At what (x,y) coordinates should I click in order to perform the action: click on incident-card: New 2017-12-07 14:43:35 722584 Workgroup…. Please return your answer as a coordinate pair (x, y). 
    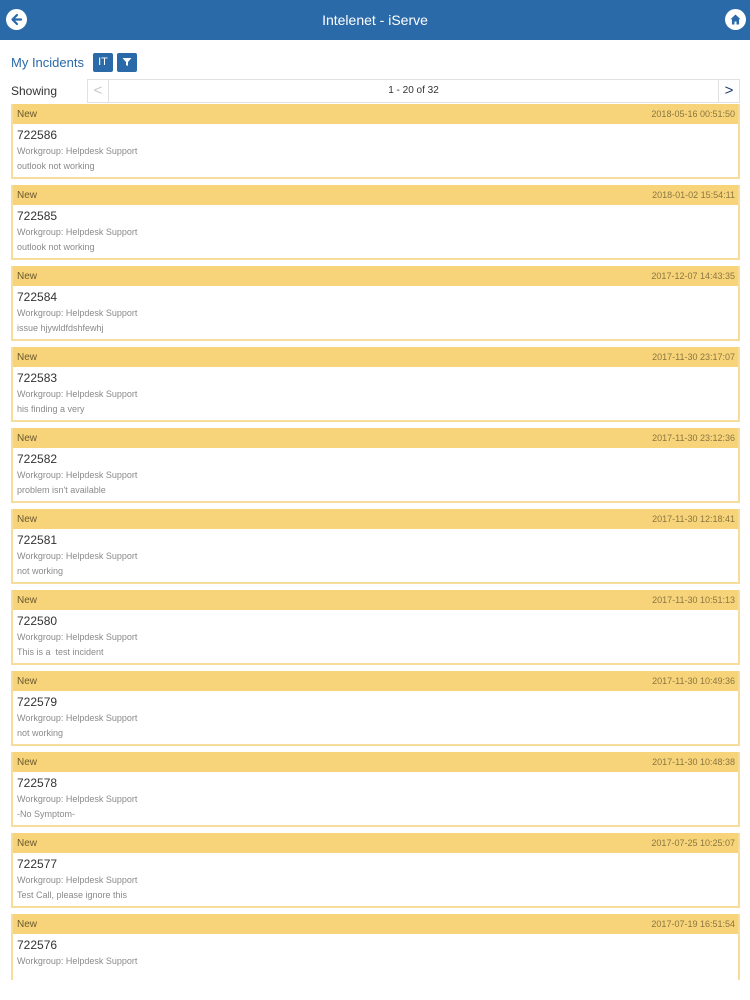
    Looking at the image, I should click on (375, 303).